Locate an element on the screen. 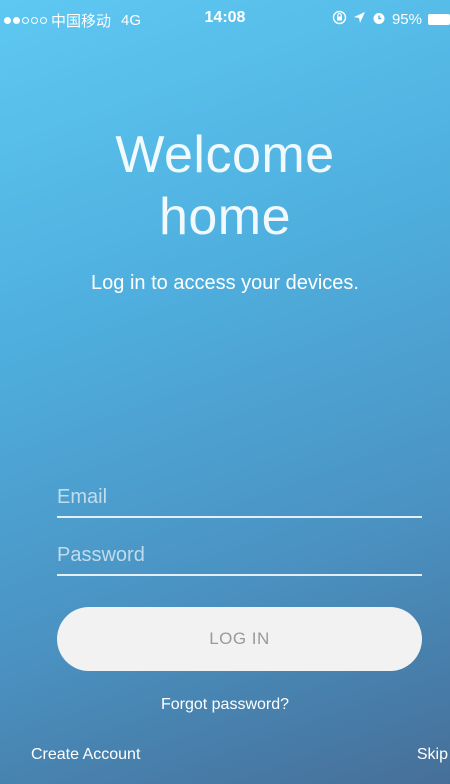  forgot-password-row: Forgot password? is located at coordinates (225, 705).